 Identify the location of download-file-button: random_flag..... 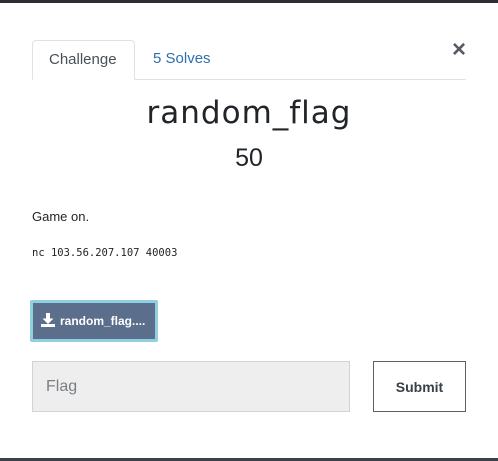
(94, 321).